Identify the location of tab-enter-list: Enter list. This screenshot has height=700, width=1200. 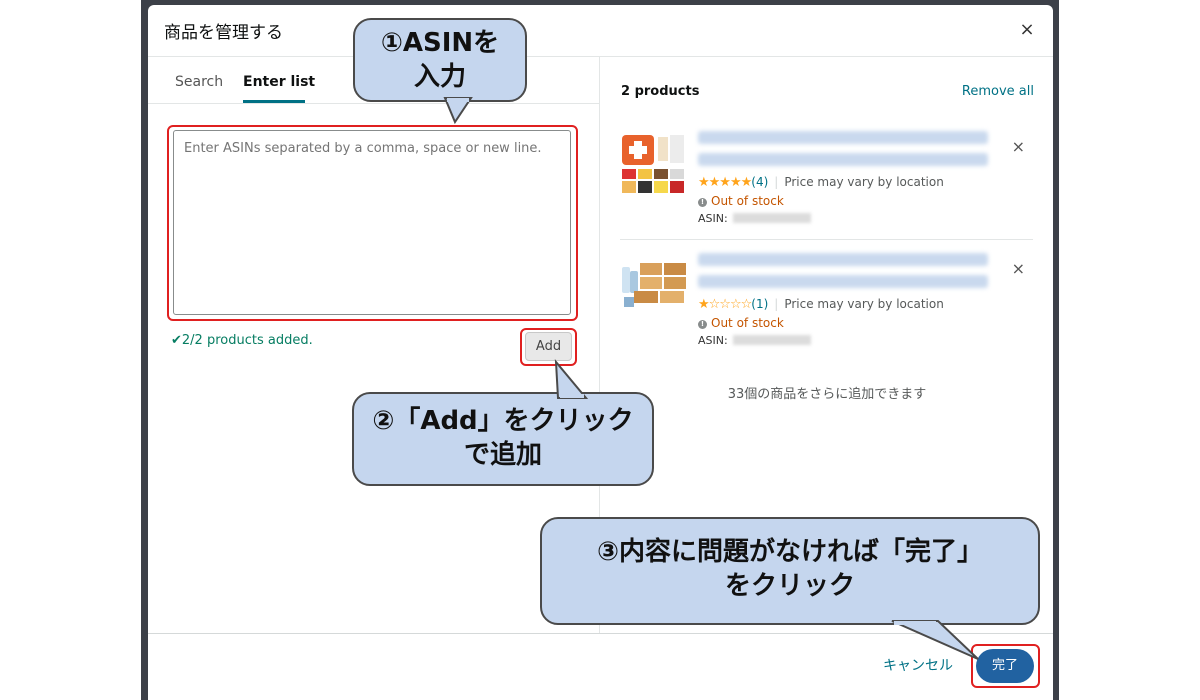
(279, 82).